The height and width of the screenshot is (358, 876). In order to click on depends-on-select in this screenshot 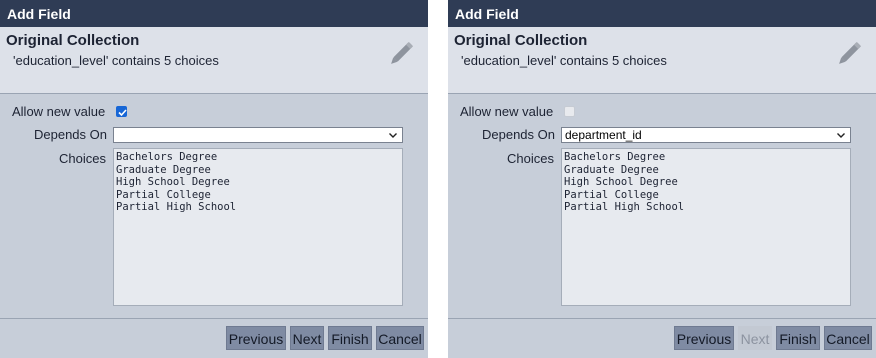, I will do `click(258, 135)`.